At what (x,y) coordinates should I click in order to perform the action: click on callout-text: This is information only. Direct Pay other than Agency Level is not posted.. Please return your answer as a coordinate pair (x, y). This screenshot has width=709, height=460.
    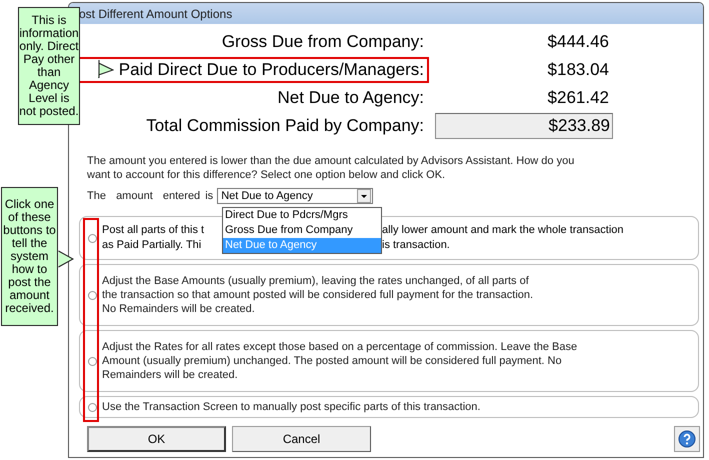
    Looking at the image, I should click on (49, 66).